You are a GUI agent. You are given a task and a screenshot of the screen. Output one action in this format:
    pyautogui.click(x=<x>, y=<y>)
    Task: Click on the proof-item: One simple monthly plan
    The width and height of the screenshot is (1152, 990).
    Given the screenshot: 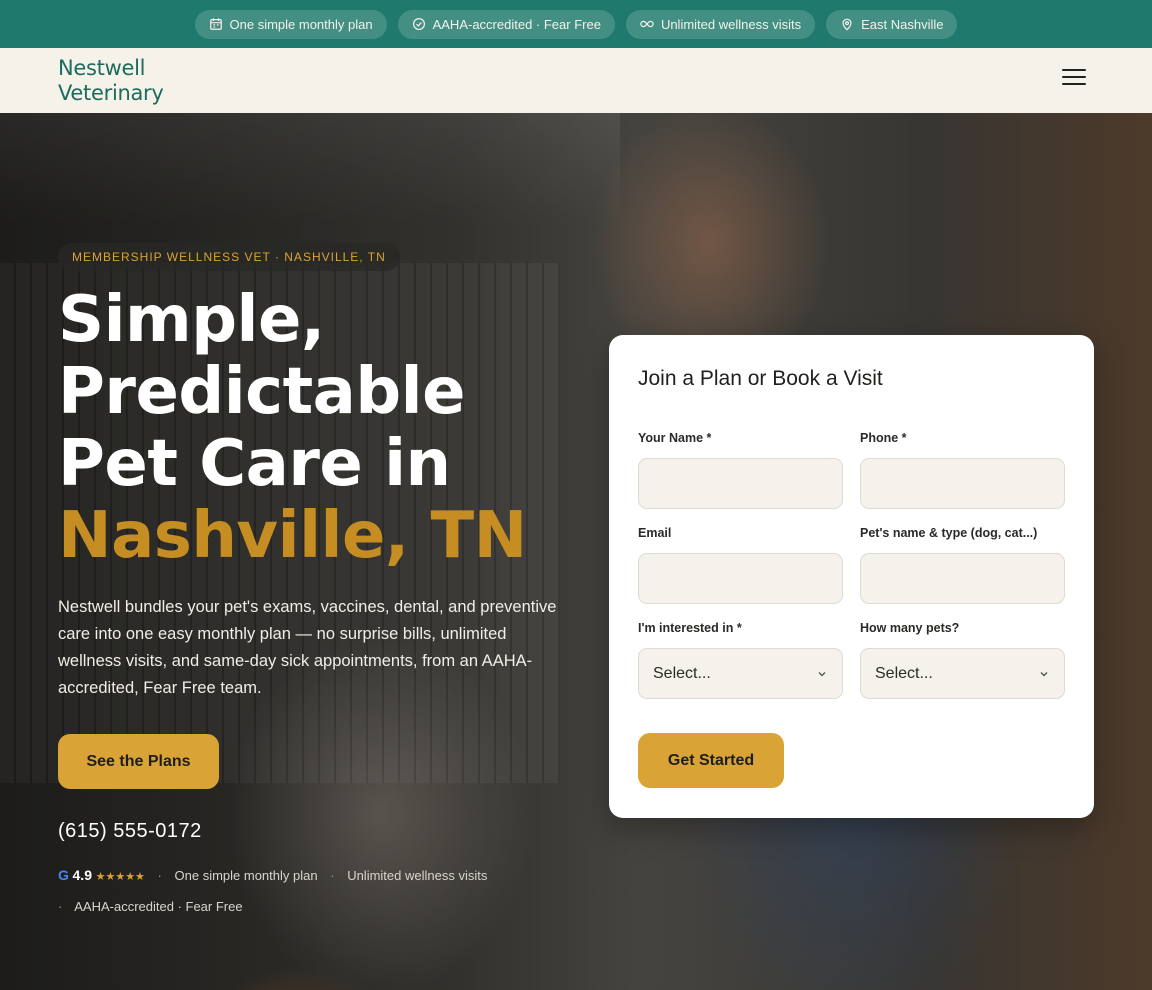 What is the action you would take?
    pyautogui.click(x=246, y=875)
    